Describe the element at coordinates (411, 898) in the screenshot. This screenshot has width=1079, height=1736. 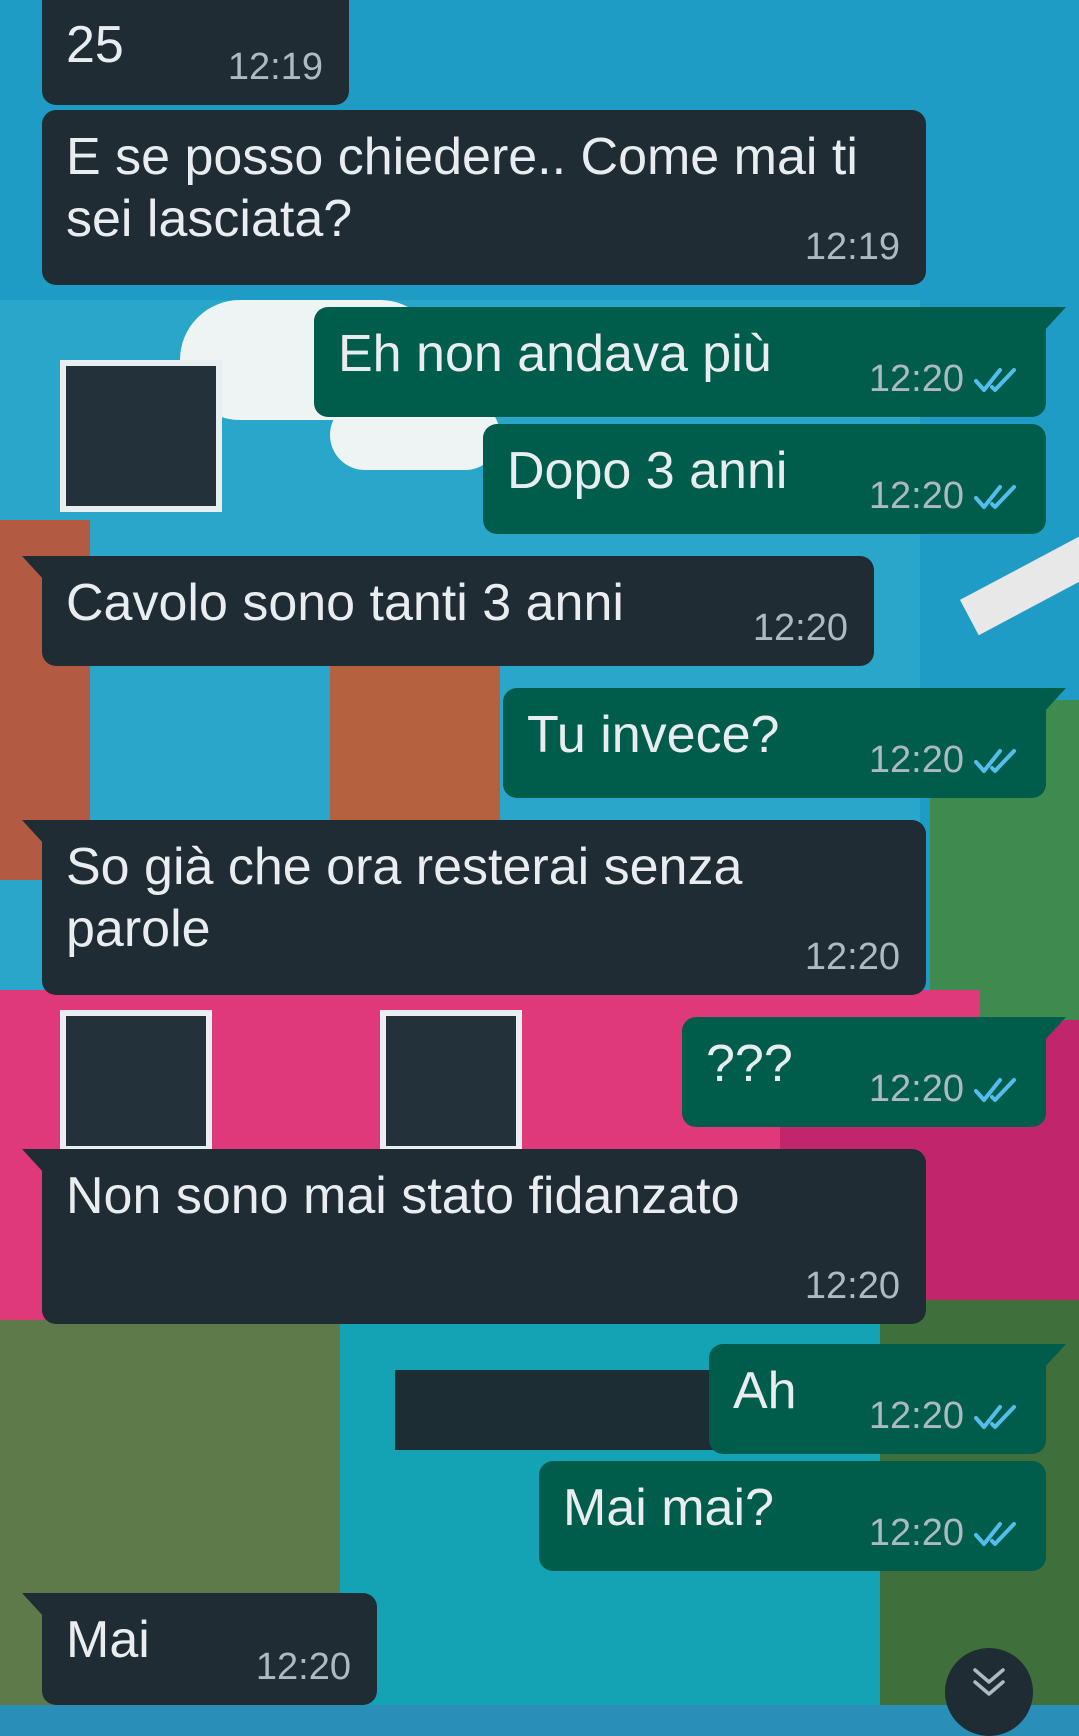
I see `message-text: So già che ora resterai senza parole` at that location.